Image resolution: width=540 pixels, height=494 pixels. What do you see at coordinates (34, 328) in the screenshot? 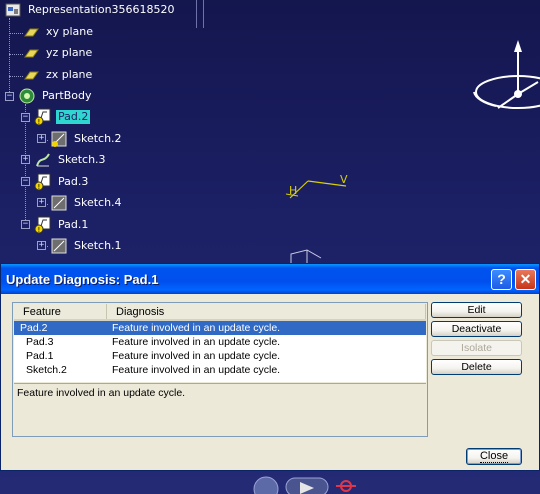
I see `row-feature: Pad.2` at bounding box center [34, 328].